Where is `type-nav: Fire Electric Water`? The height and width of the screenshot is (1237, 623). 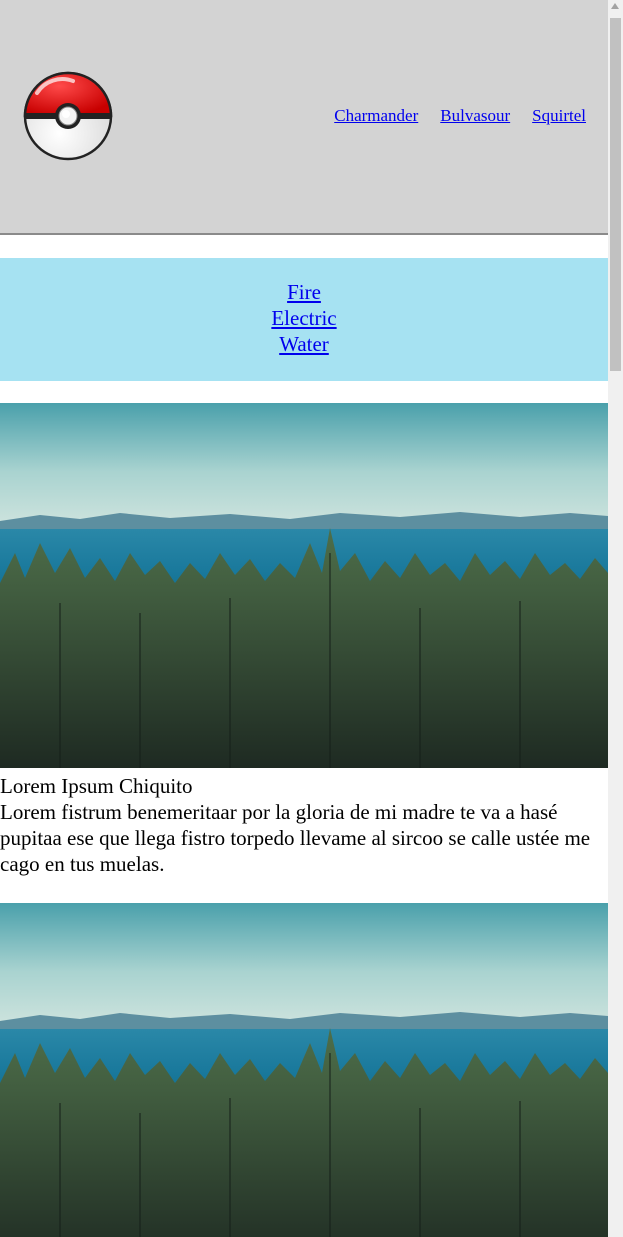 type-nav: Fire Electric Water is located at coordinates (304, 318).